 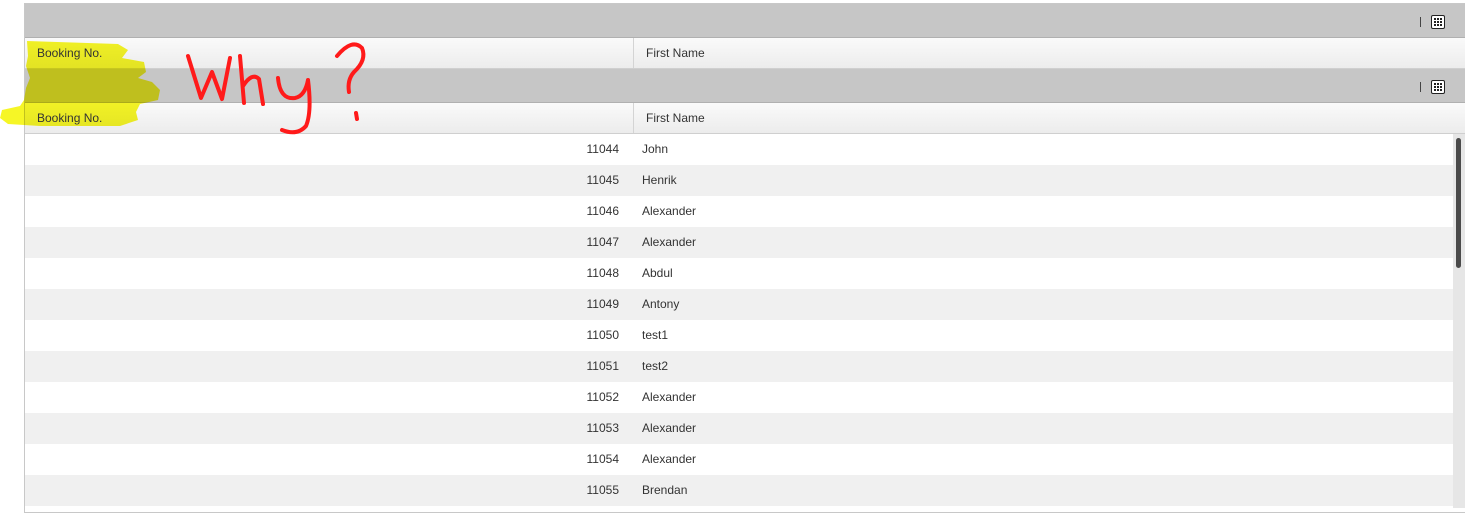 I want to click on booking-no-cell: 11055, so click(x=602, y=490).